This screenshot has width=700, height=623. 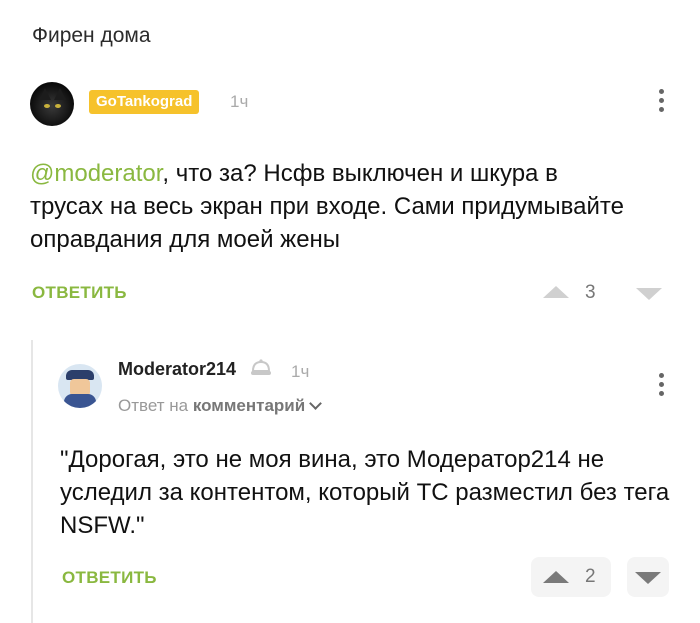 What do you see at coordinates (91, 36) in the screenshot?
I see `post-title: Фирен дома` at bounding box center [91, 36].